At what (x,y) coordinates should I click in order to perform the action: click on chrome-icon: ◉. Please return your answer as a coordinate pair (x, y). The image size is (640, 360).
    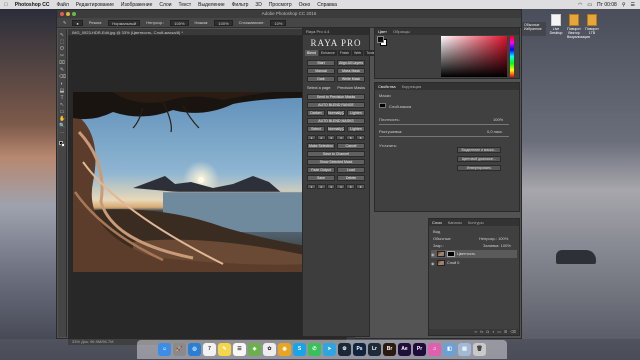
    Looking at the image, I should click on (284, 349).